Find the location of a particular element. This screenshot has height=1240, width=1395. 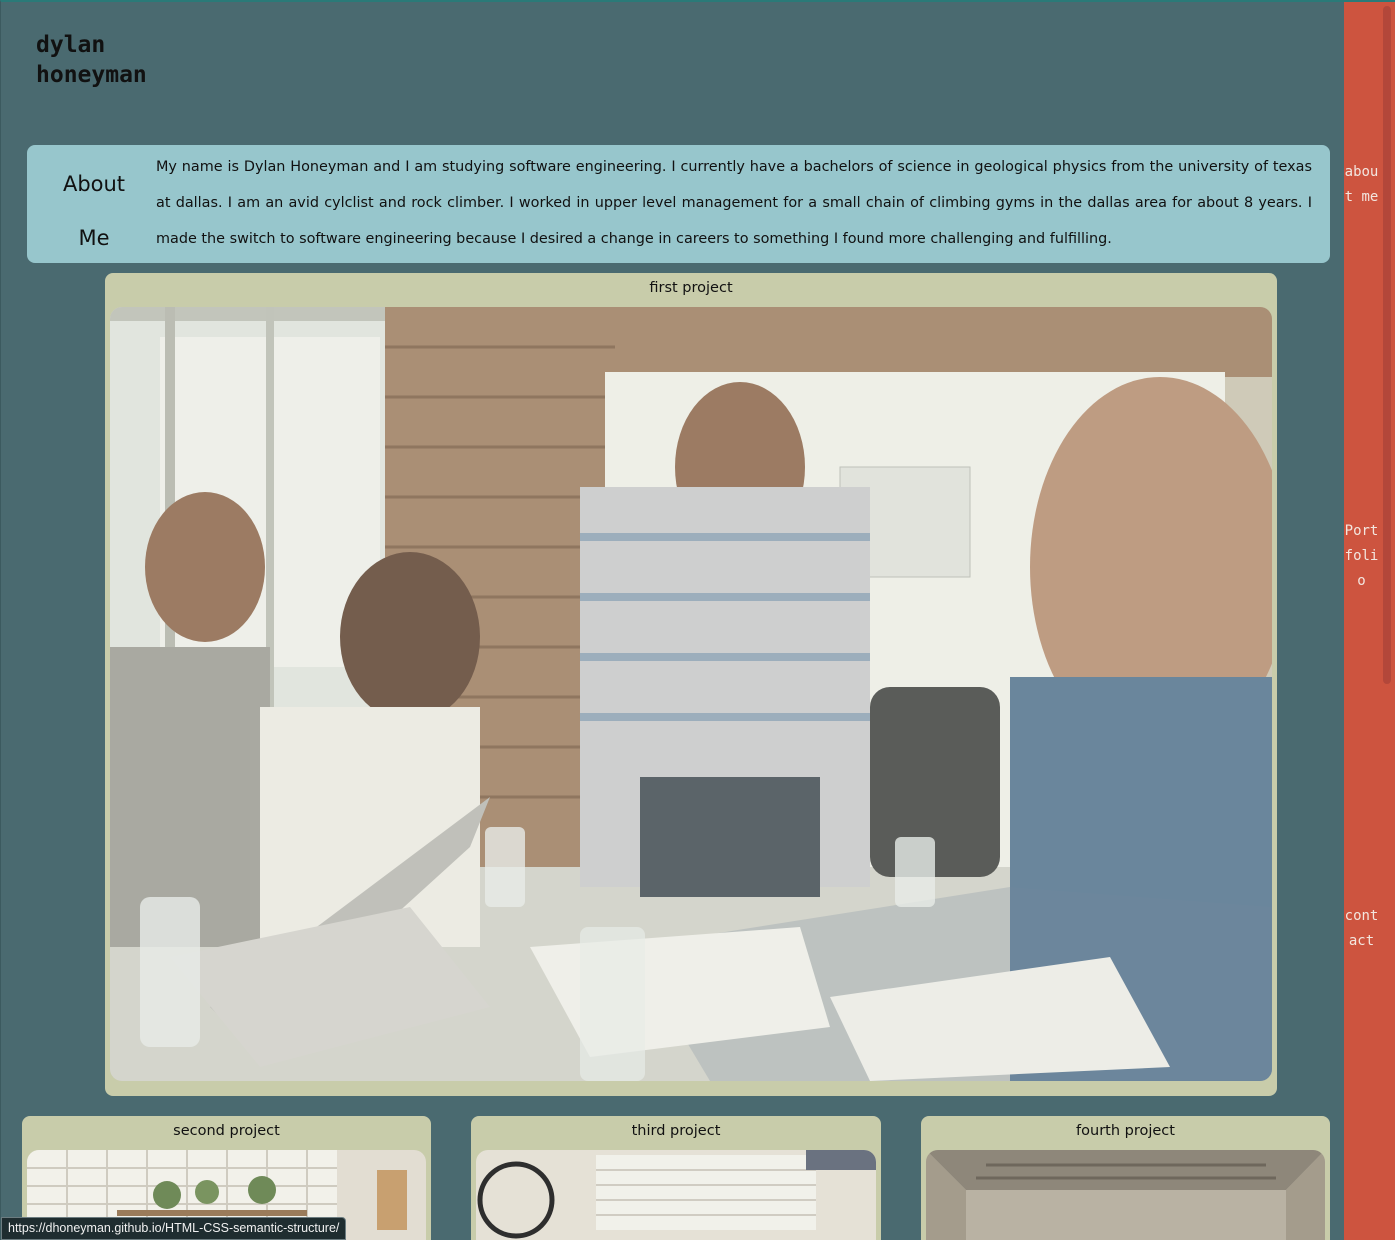

project-card-third: third project is located at coordinates (676, 1178).